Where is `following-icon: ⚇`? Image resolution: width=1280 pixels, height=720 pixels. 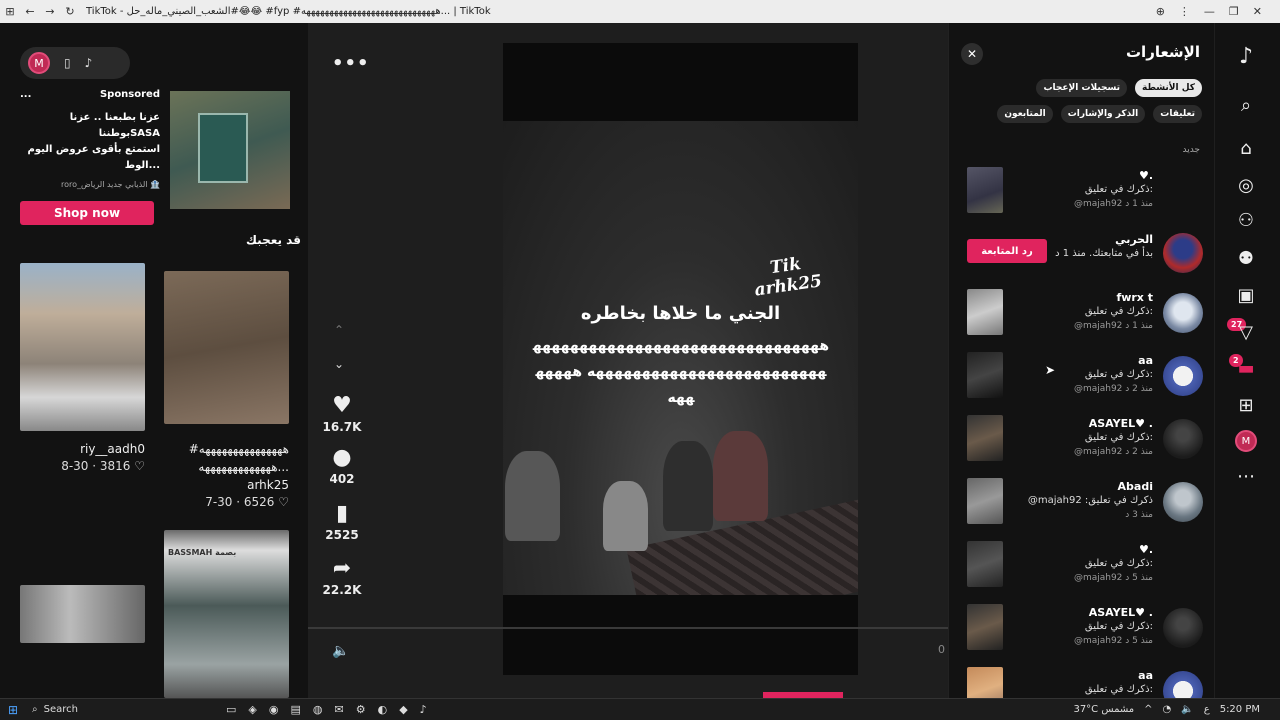 following-icon: ⚇ is located at coordinates (1246, 220).